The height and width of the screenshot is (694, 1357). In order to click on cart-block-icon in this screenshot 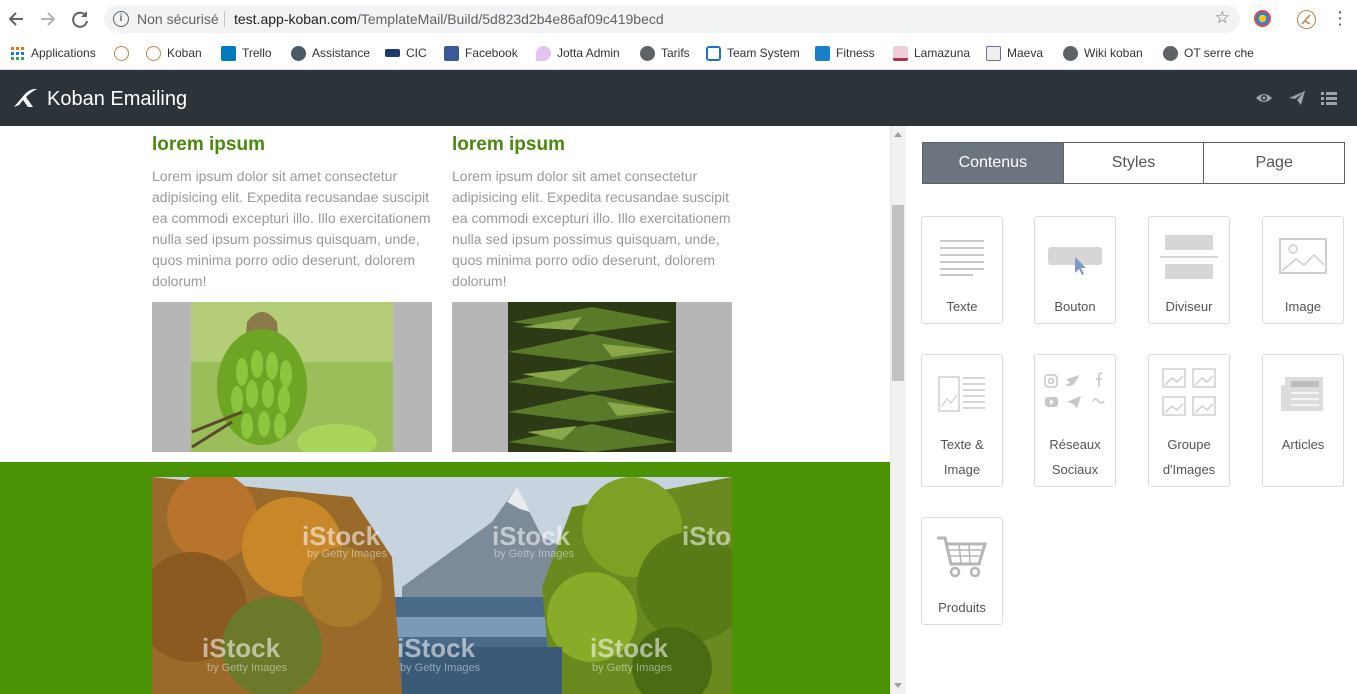, I will do `click(962, 557)`.